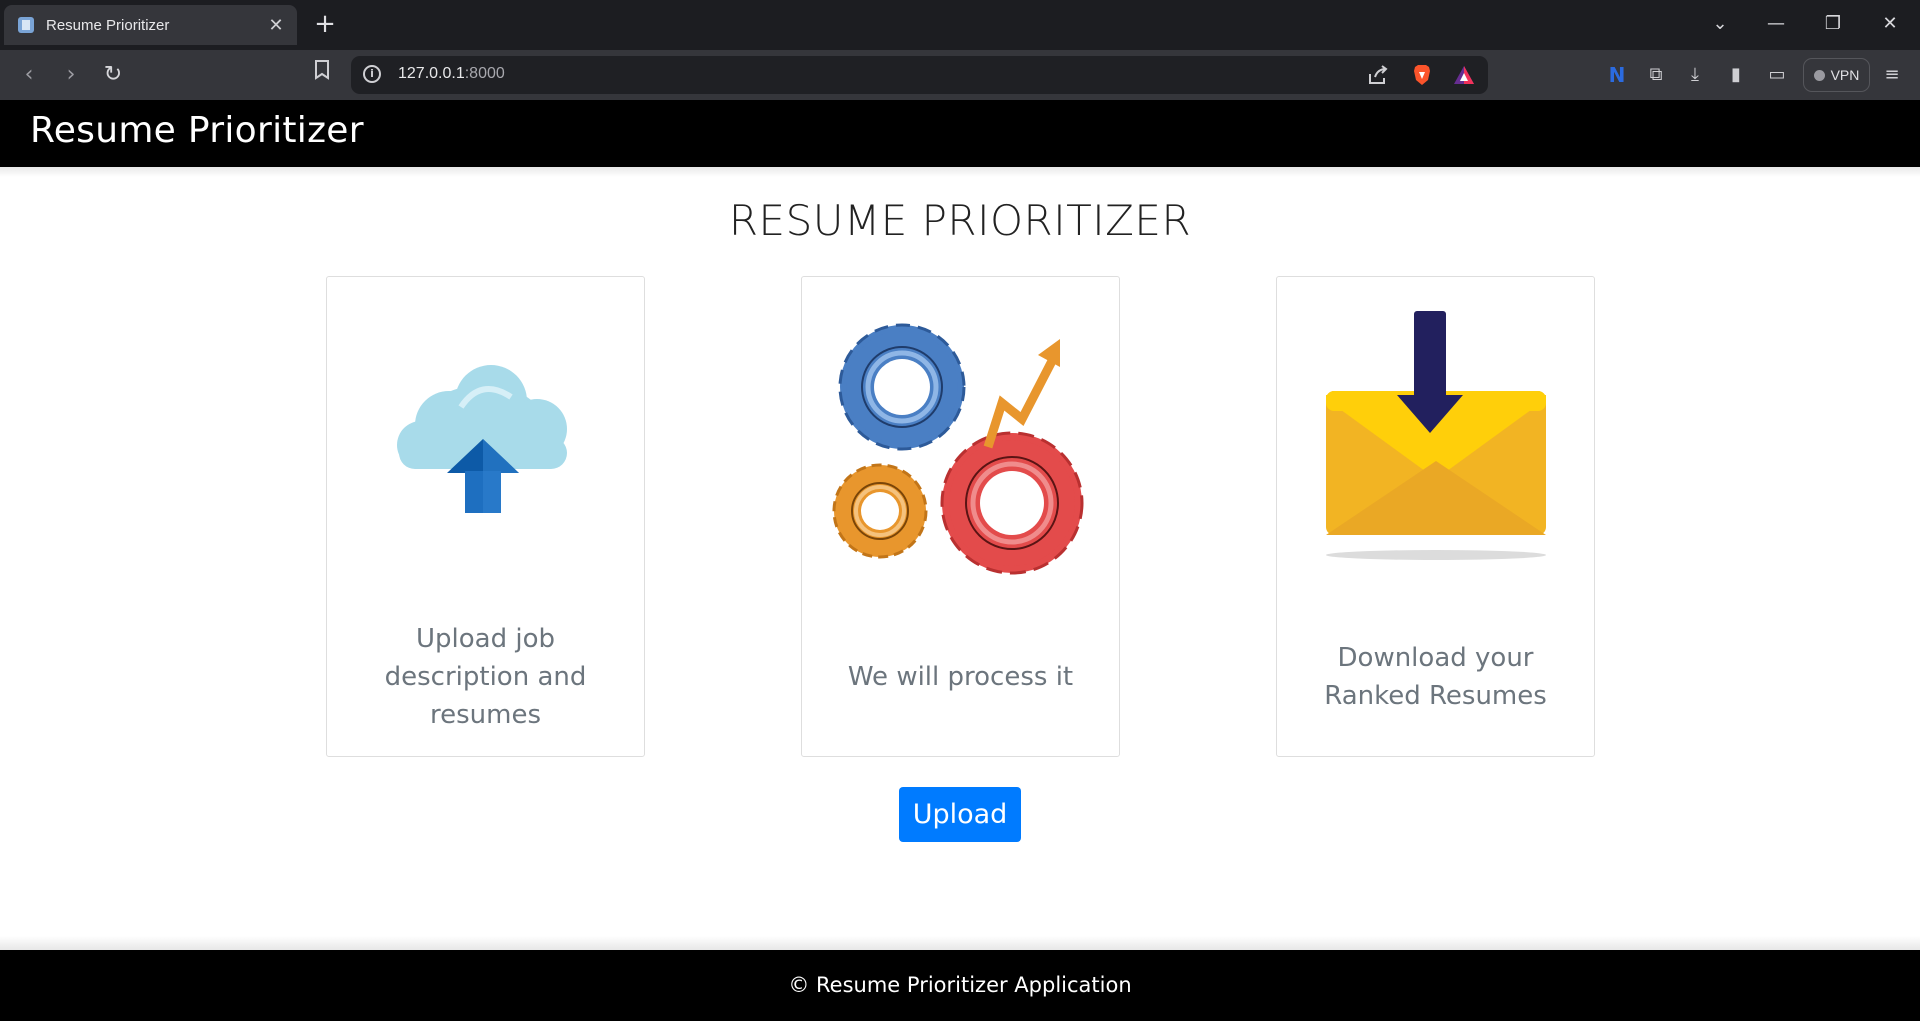 The width and height of the screenshot is (1920, 1021). I want to click on site-footer: © Resume Prioritizer Application, so click(960, 985).